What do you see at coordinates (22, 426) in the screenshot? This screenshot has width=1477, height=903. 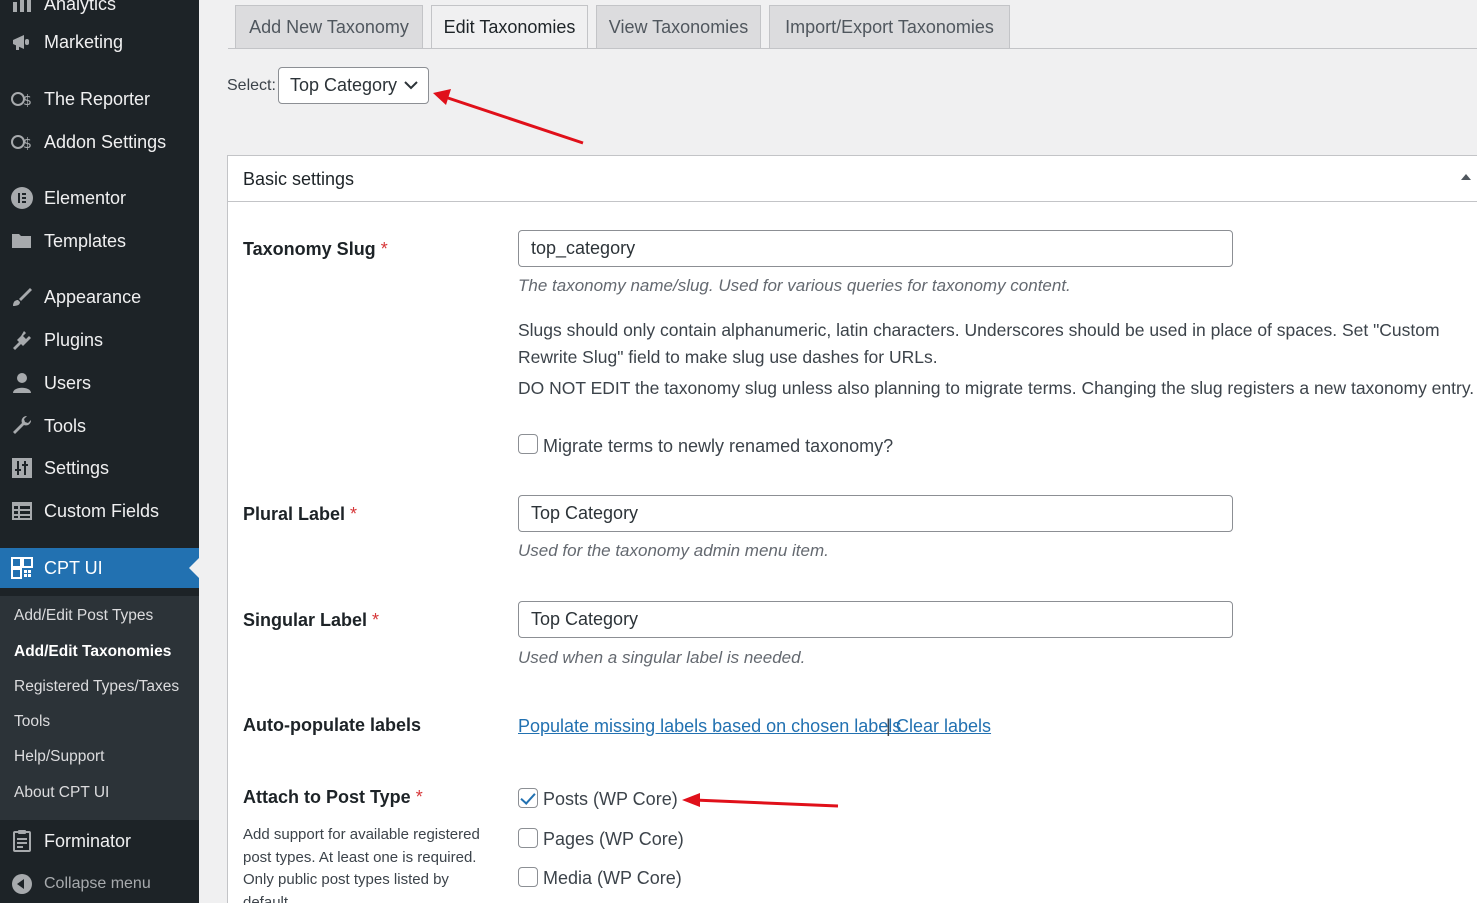 I see `wrench-icon` at bounding box center [22, 426].